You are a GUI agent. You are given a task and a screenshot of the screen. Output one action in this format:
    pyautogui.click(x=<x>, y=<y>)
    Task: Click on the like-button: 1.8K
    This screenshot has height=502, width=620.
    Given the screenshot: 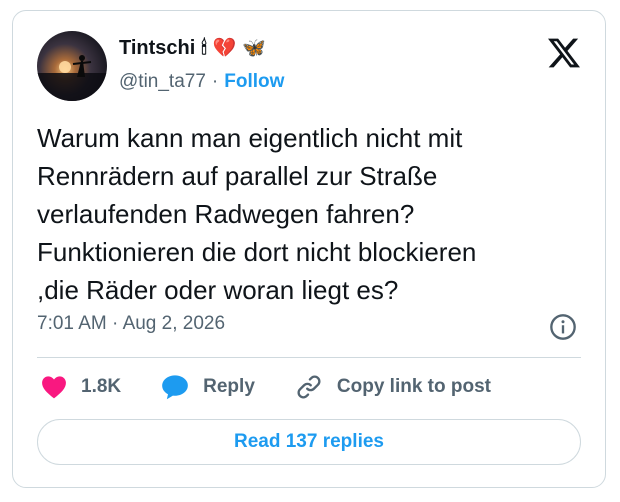 What is the action you would take?
    pyautogui.click(x=81, y=387)
    